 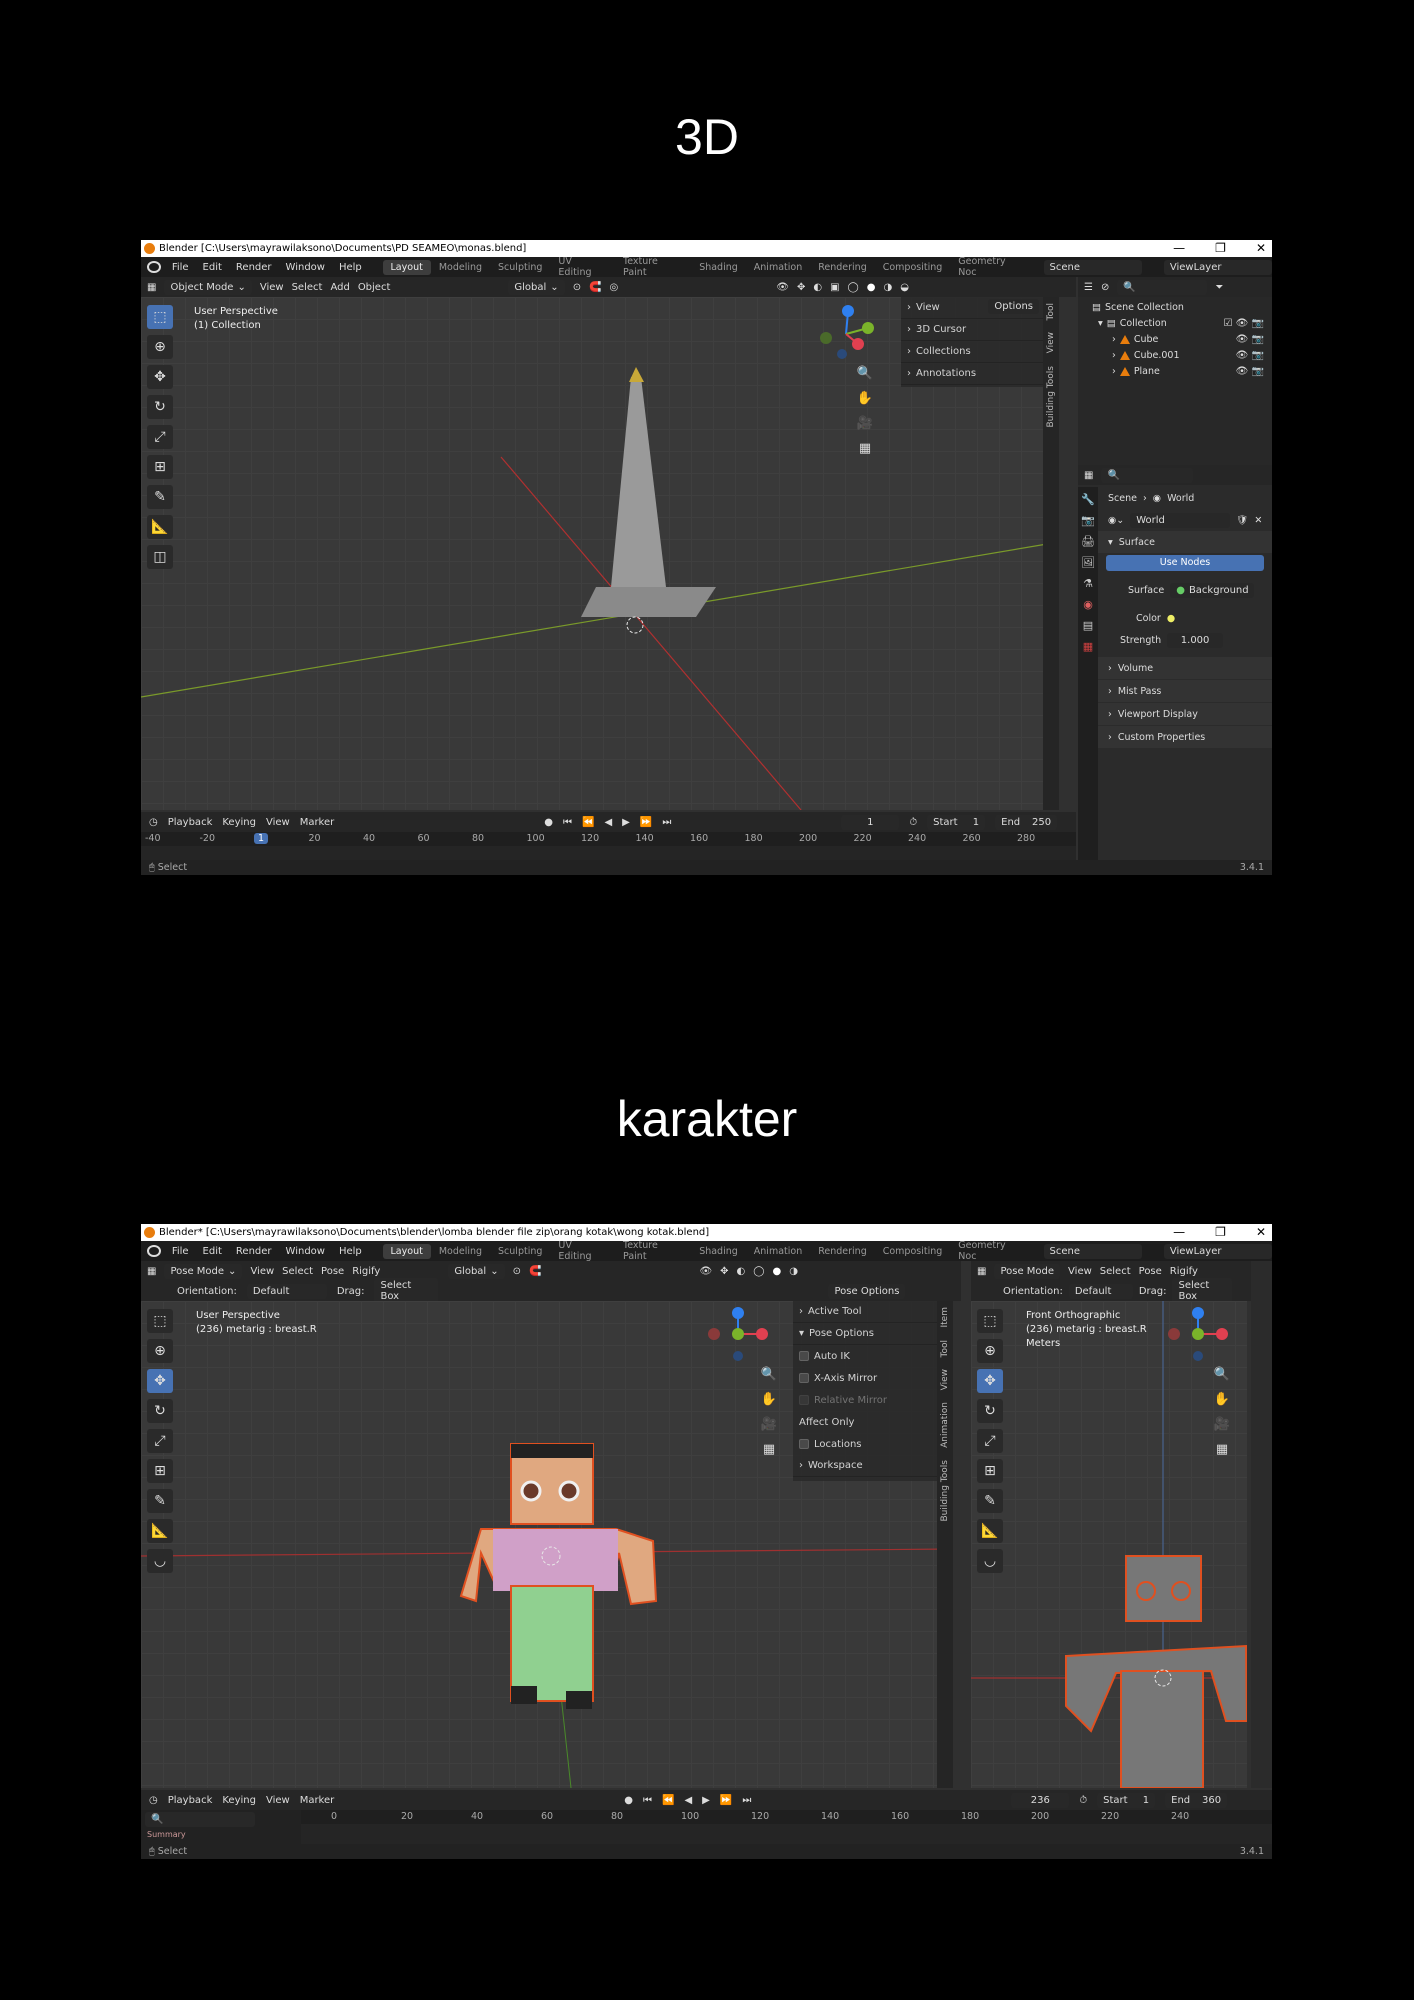 What do you see at coordinates (865, 398) in the screenshot?
I see `pan-icon: ✋` at bounding box center [865, 398].